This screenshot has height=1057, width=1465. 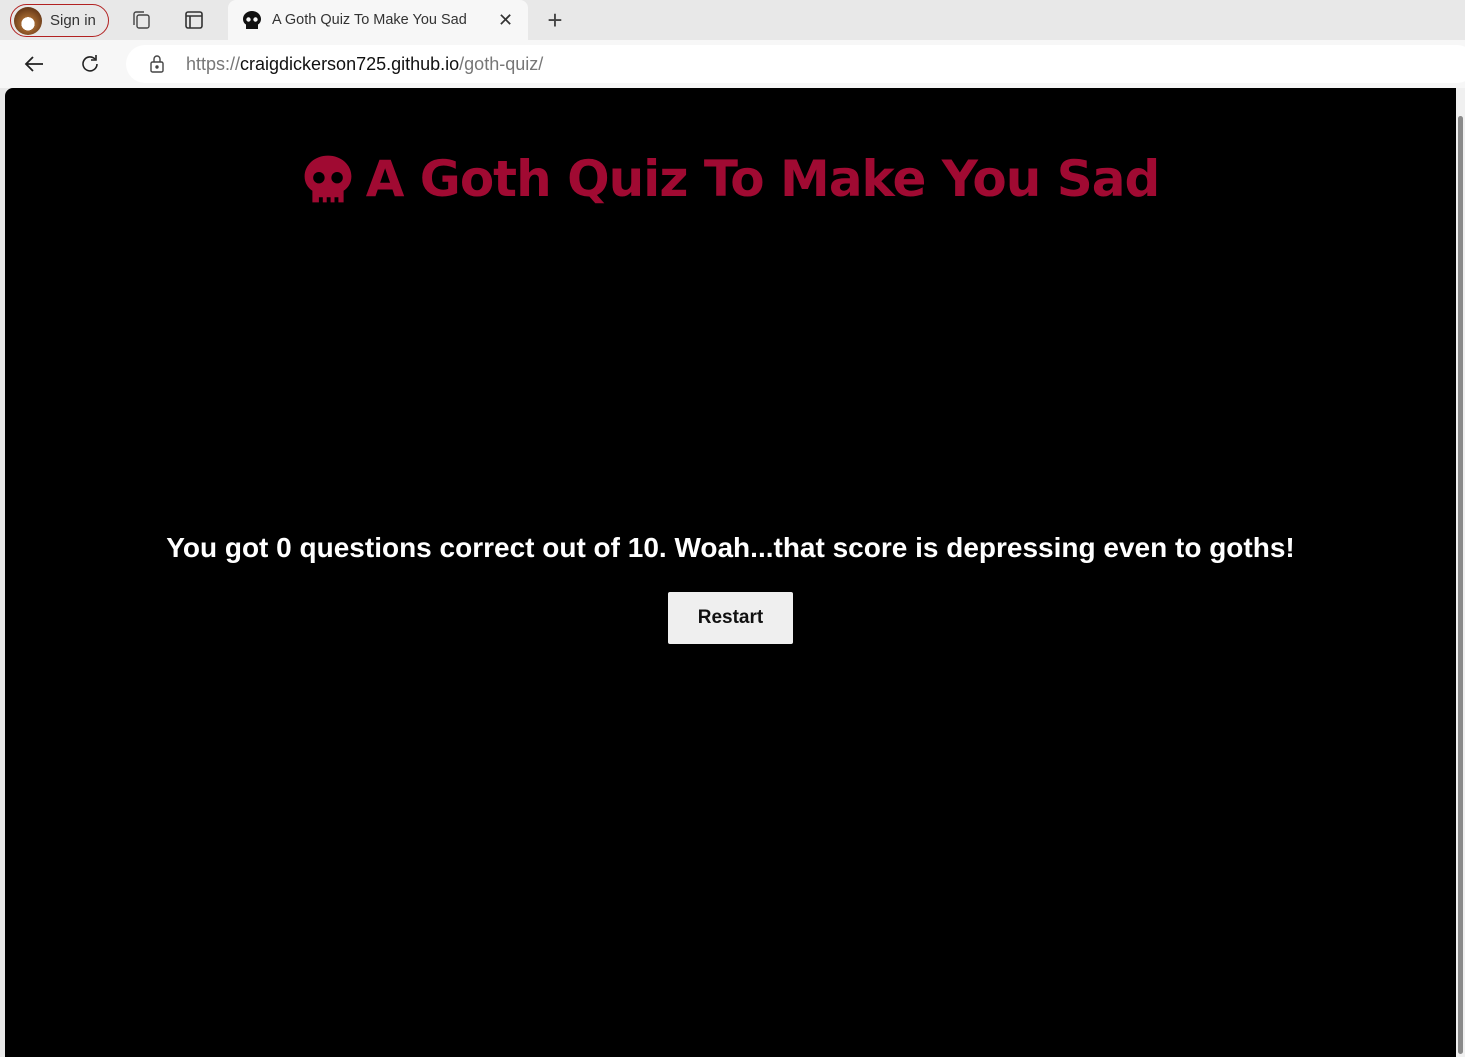 What do you see at coordinates (555, 20) in the screenshot?
I see `new-tab-icon: +` at bounding box center [555, 20].